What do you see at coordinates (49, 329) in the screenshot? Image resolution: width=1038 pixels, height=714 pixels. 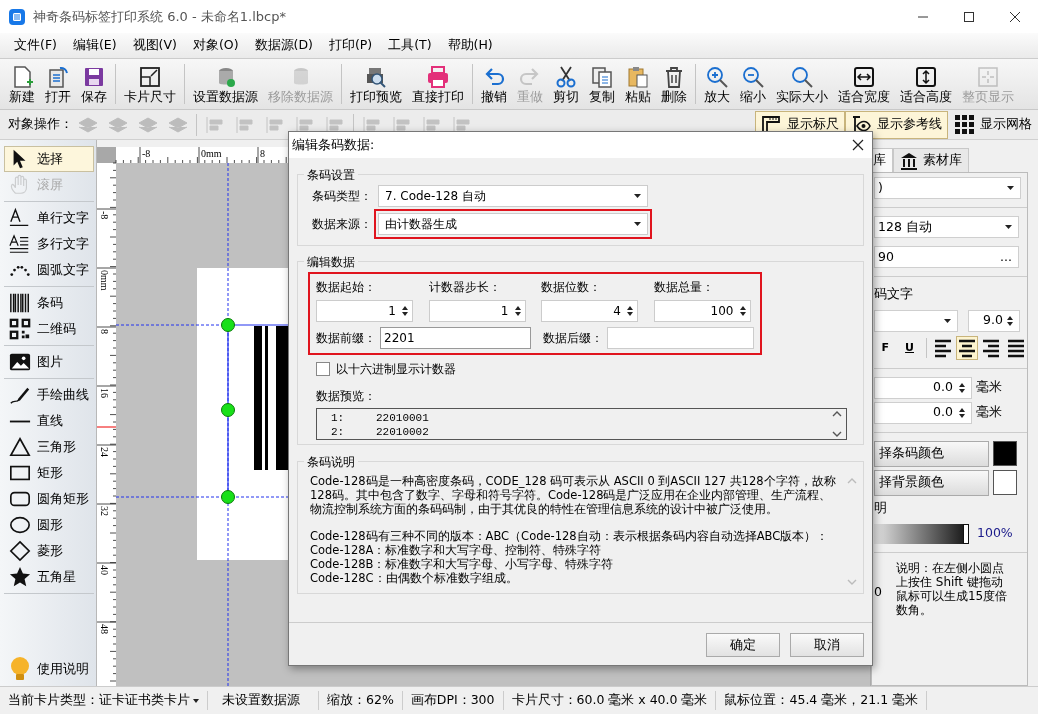 I see `tool-button: 二维码` at bounding box center [49, 329].